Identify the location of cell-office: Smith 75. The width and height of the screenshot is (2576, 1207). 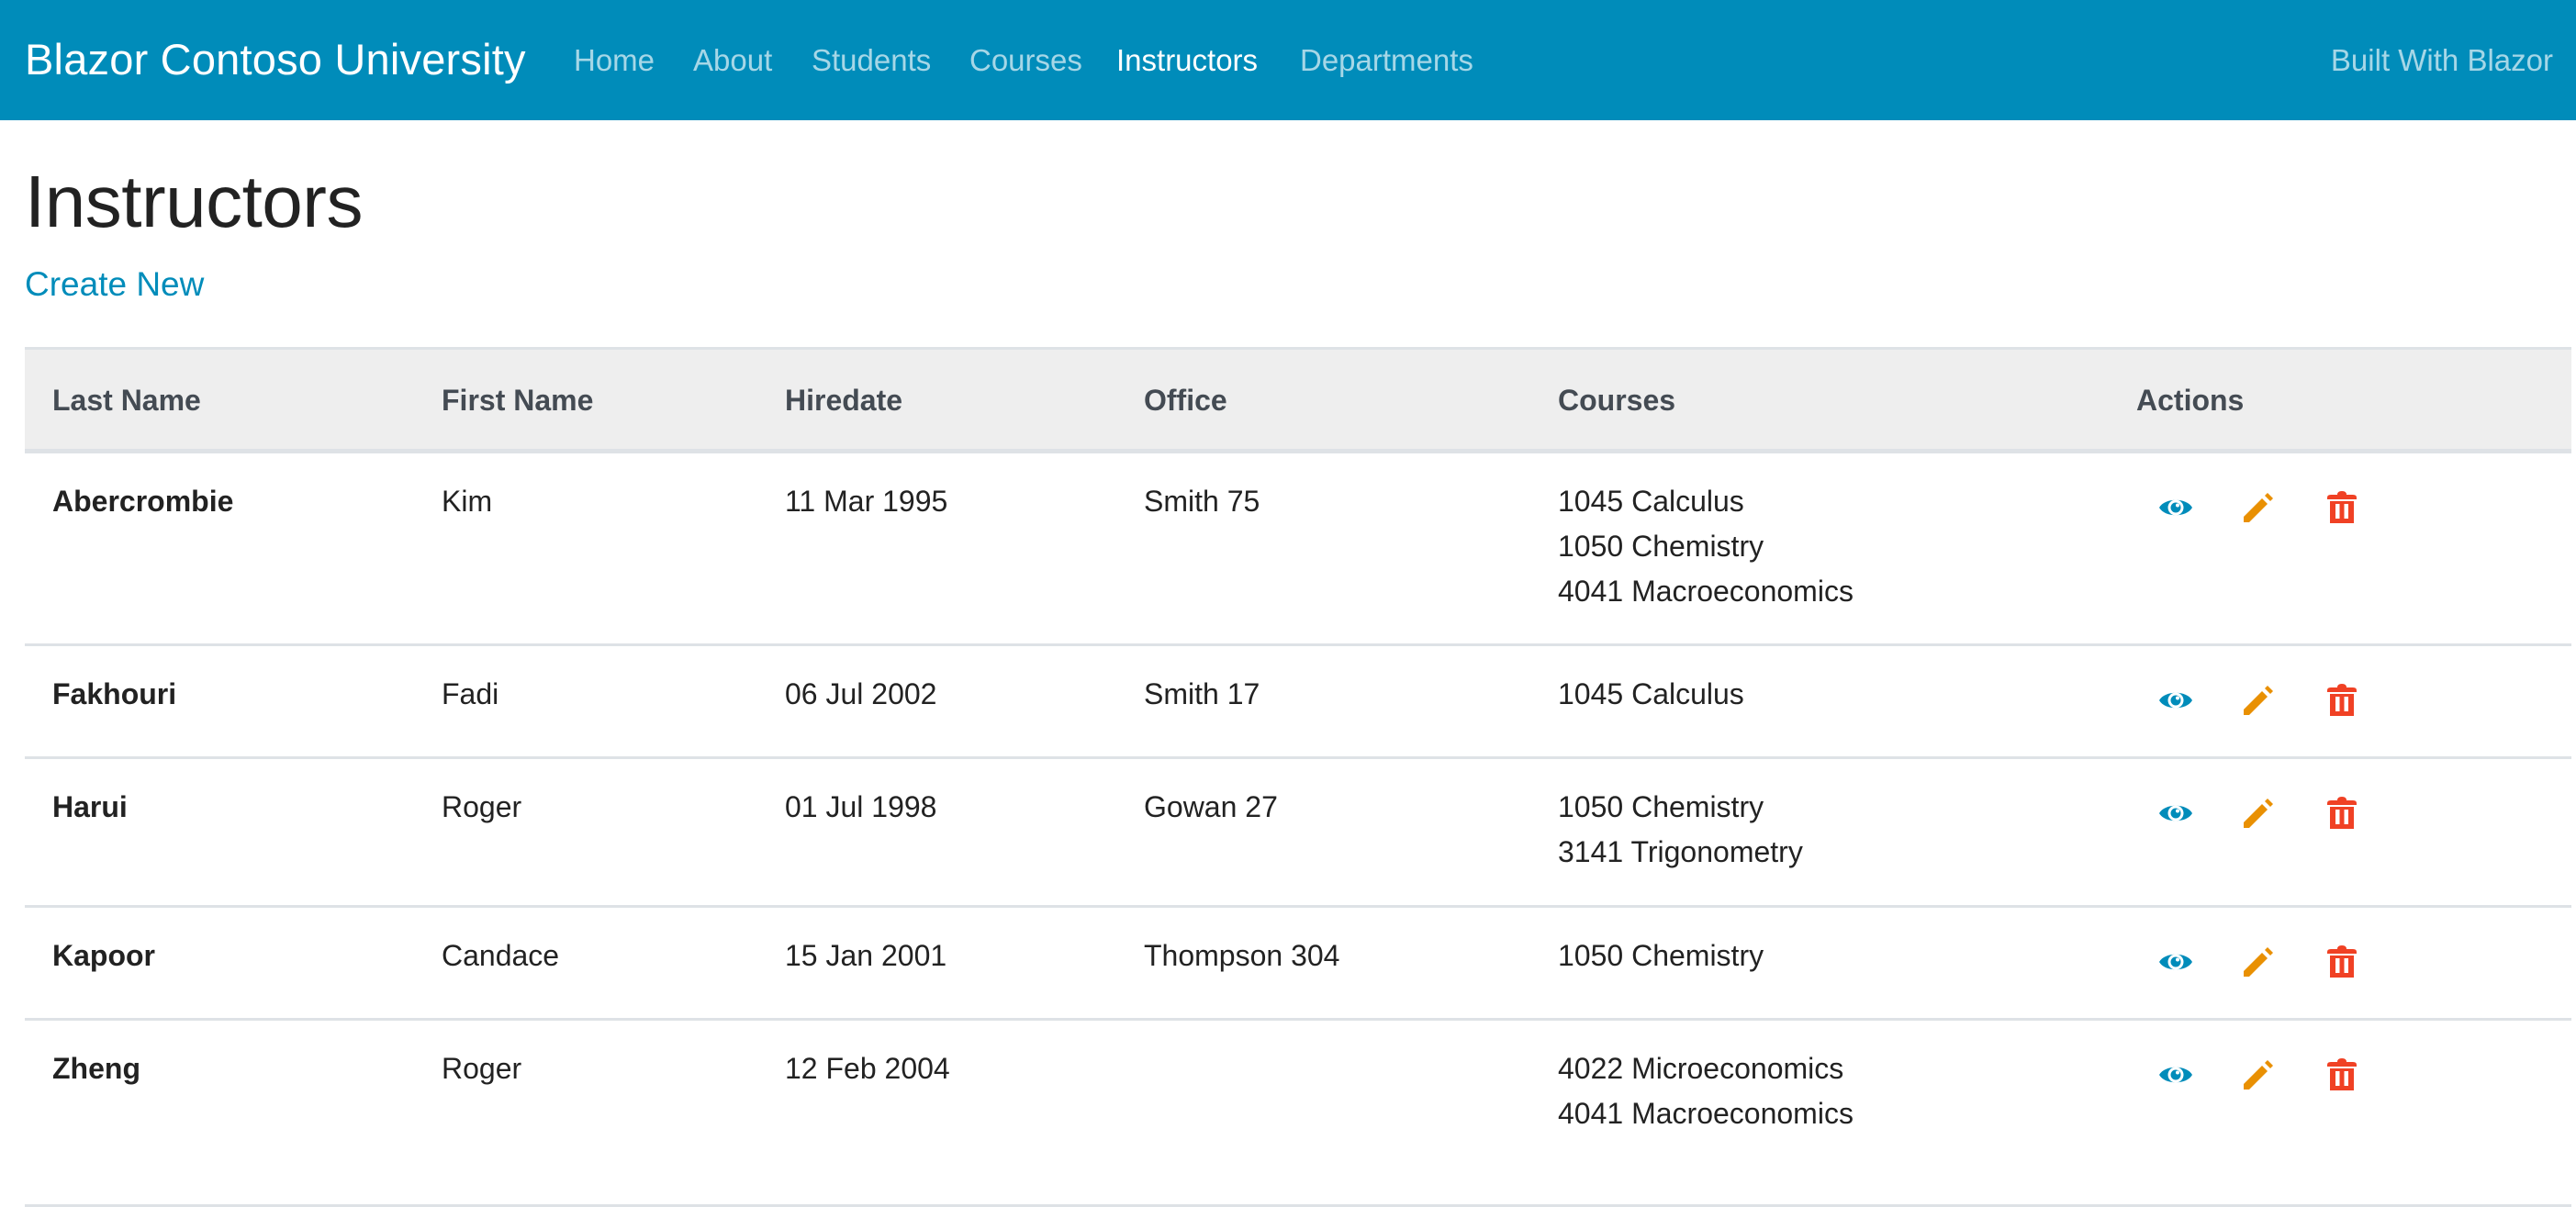
(1202, 502).